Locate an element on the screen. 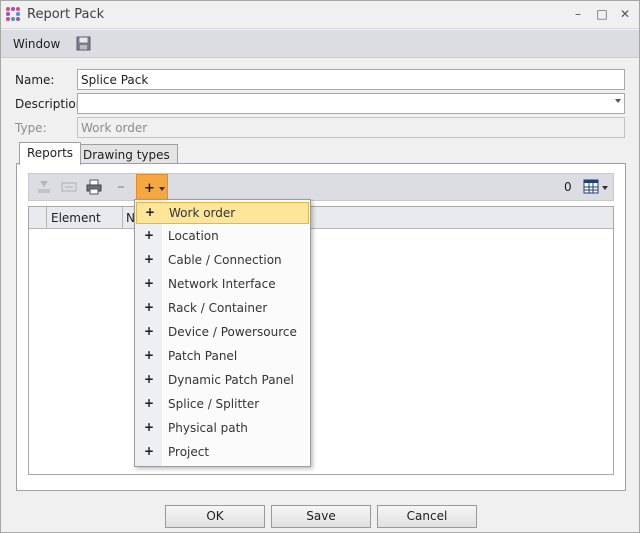 The height and width of the screenshot is (533, 640). cancel-button: Cancel is located at coordinates (427, 516).